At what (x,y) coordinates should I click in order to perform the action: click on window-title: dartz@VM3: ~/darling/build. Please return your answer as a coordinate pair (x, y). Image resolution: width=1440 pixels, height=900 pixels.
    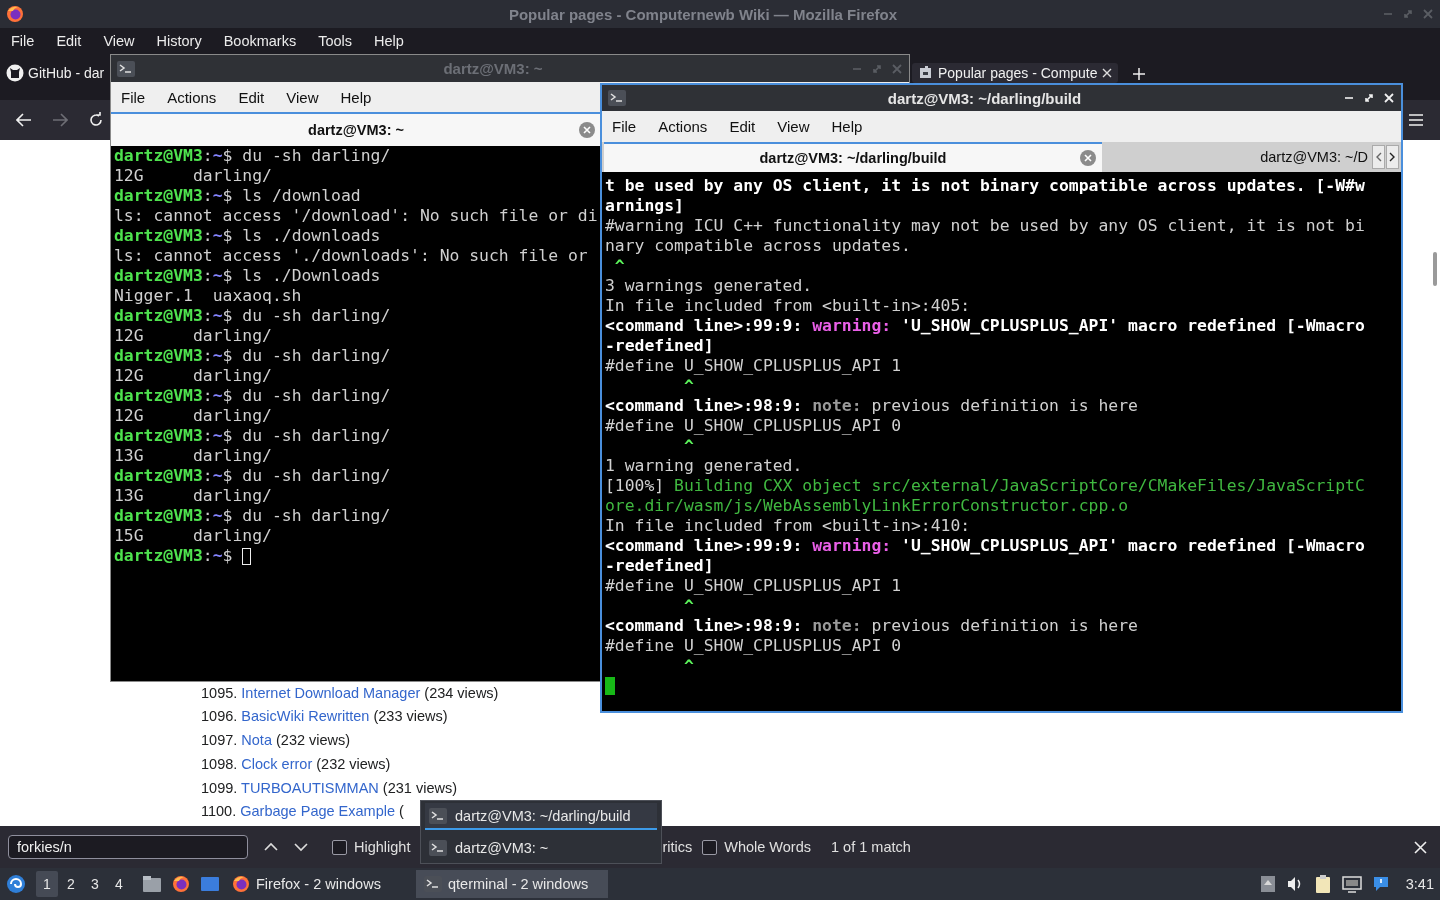
    Looking at the image, I should click on (984, 98).